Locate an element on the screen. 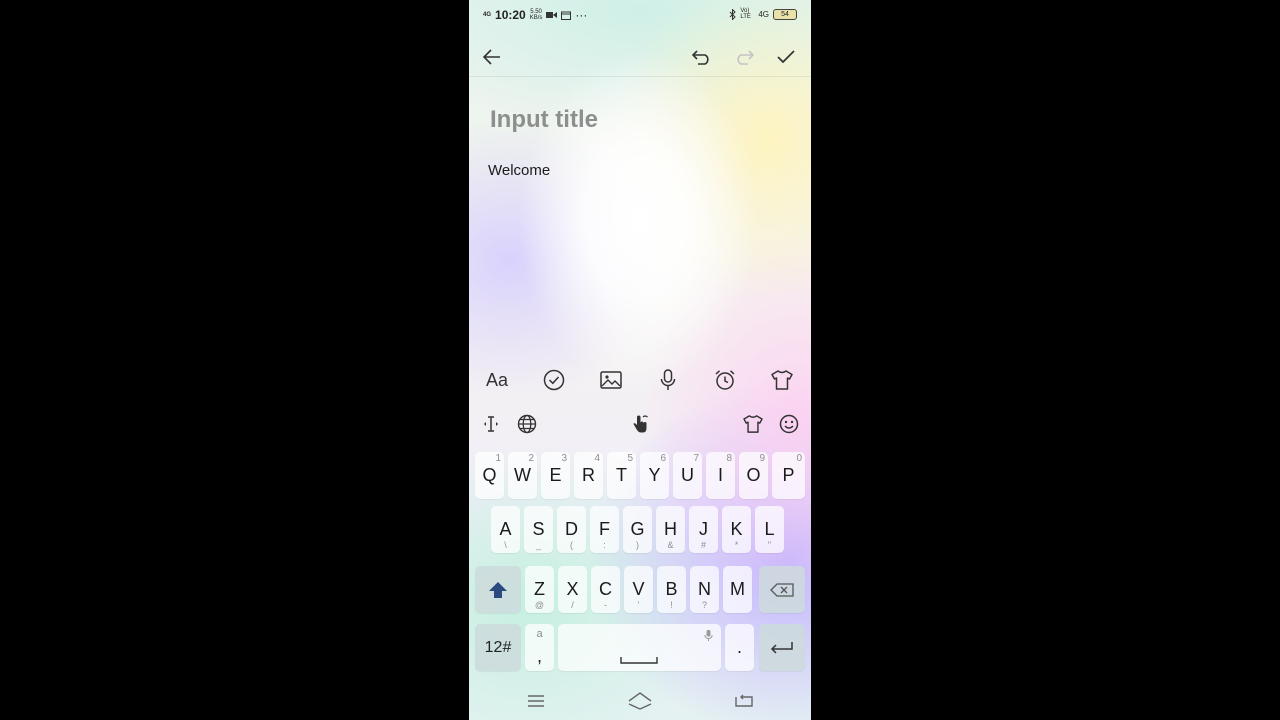 The width and height of the screenshot is (1280, 720). video-camera-icon is located at coordinates (552, 15).